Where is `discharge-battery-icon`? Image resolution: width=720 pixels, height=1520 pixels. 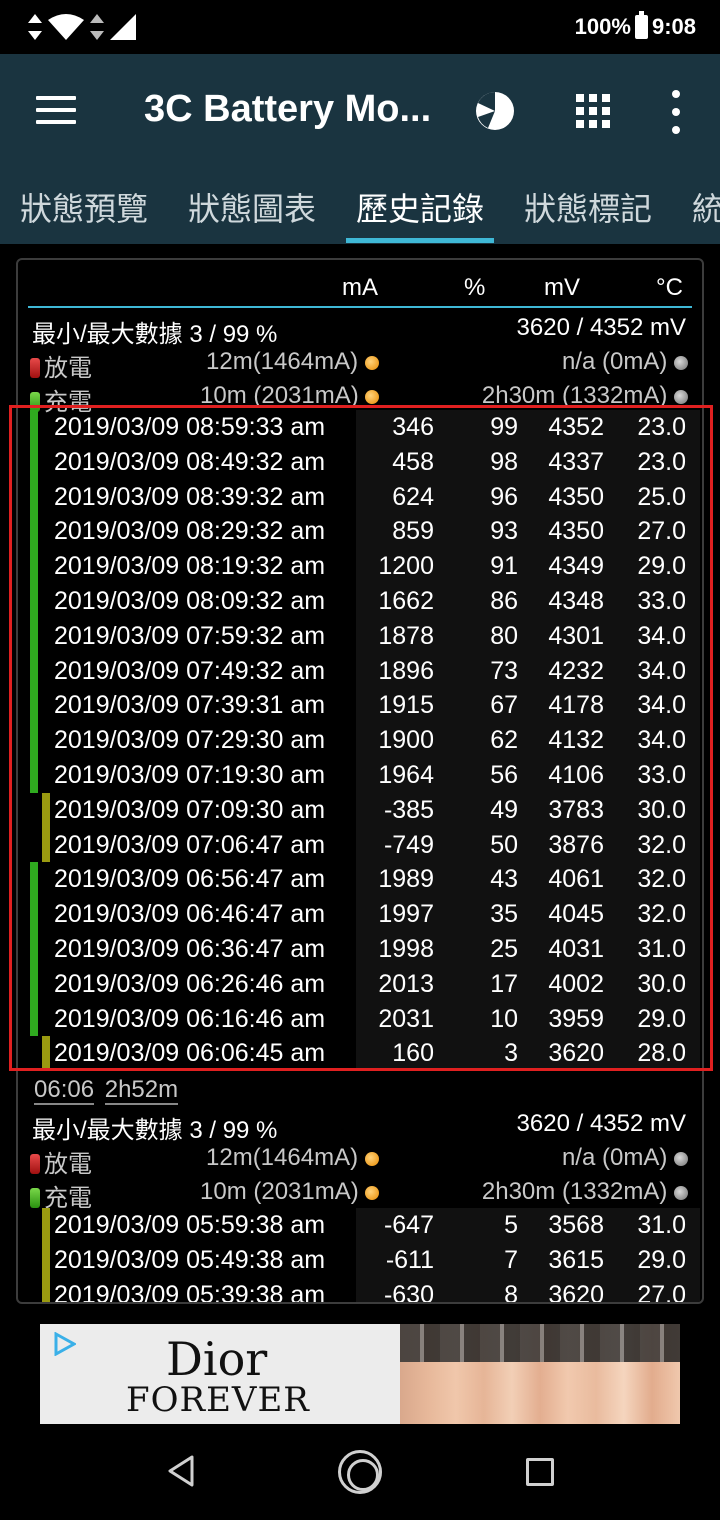 discharge-battery-icon is located at coordinates (35, 367).